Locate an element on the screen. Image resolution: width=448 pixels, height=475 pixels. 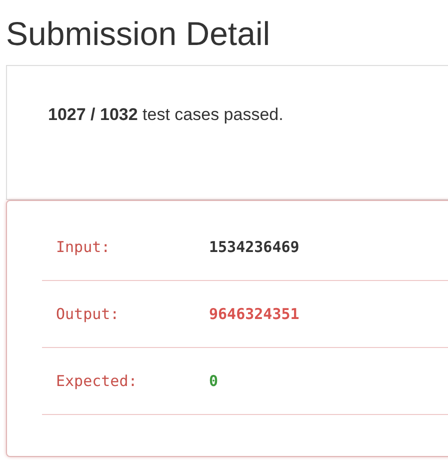
field-value: 0 is located at coordinates (213, 381).